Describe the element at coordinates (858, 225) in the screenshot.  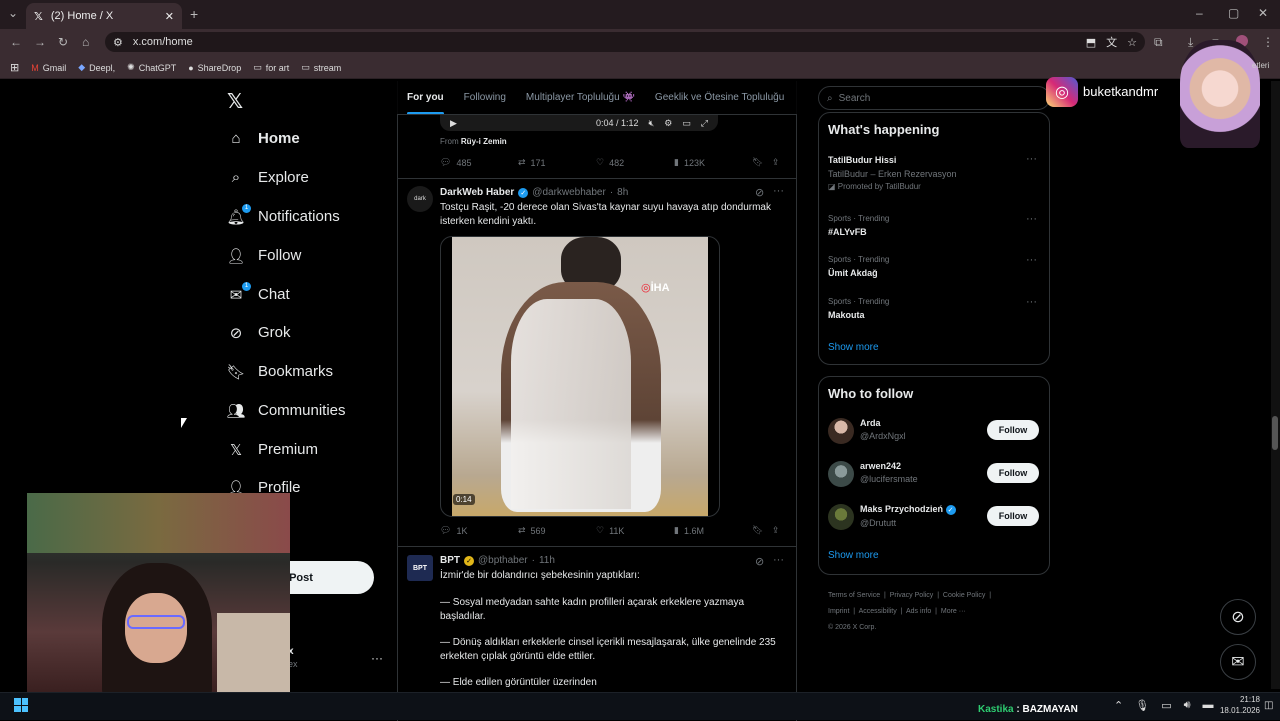
I see `trend-item: Sports · Trending #ALYvFB` at that location.